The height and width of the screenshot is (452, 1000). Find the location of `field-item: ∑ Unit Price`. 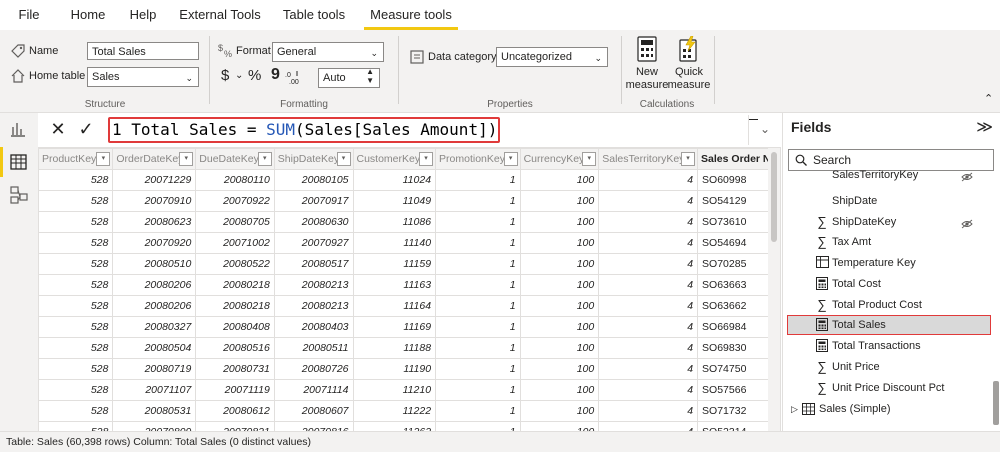

field-item: ∑ Unit Price is located at coordinates (886, 367).